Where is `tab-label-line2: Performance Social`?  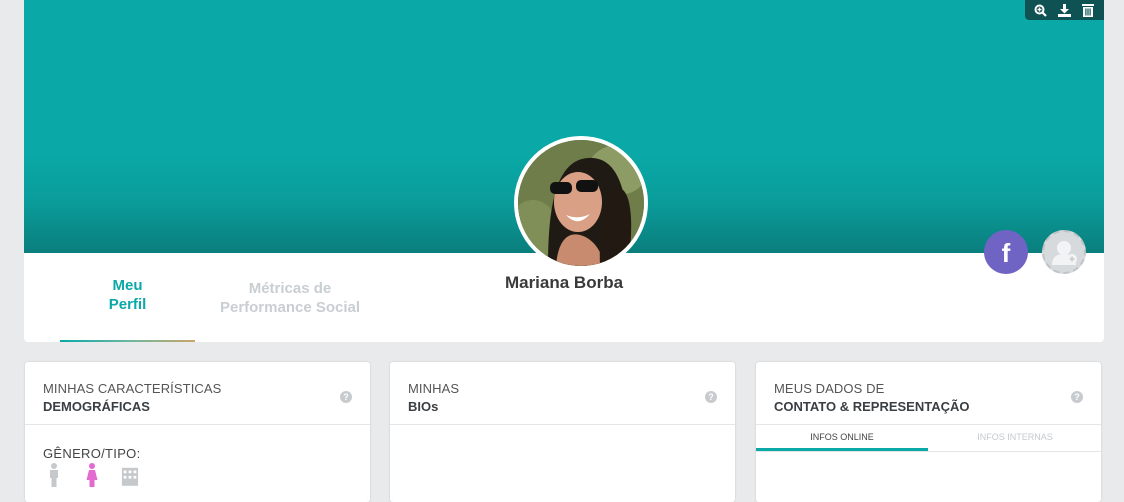 tab-label-line2: Performance Social is located at coordinates (290, 307).